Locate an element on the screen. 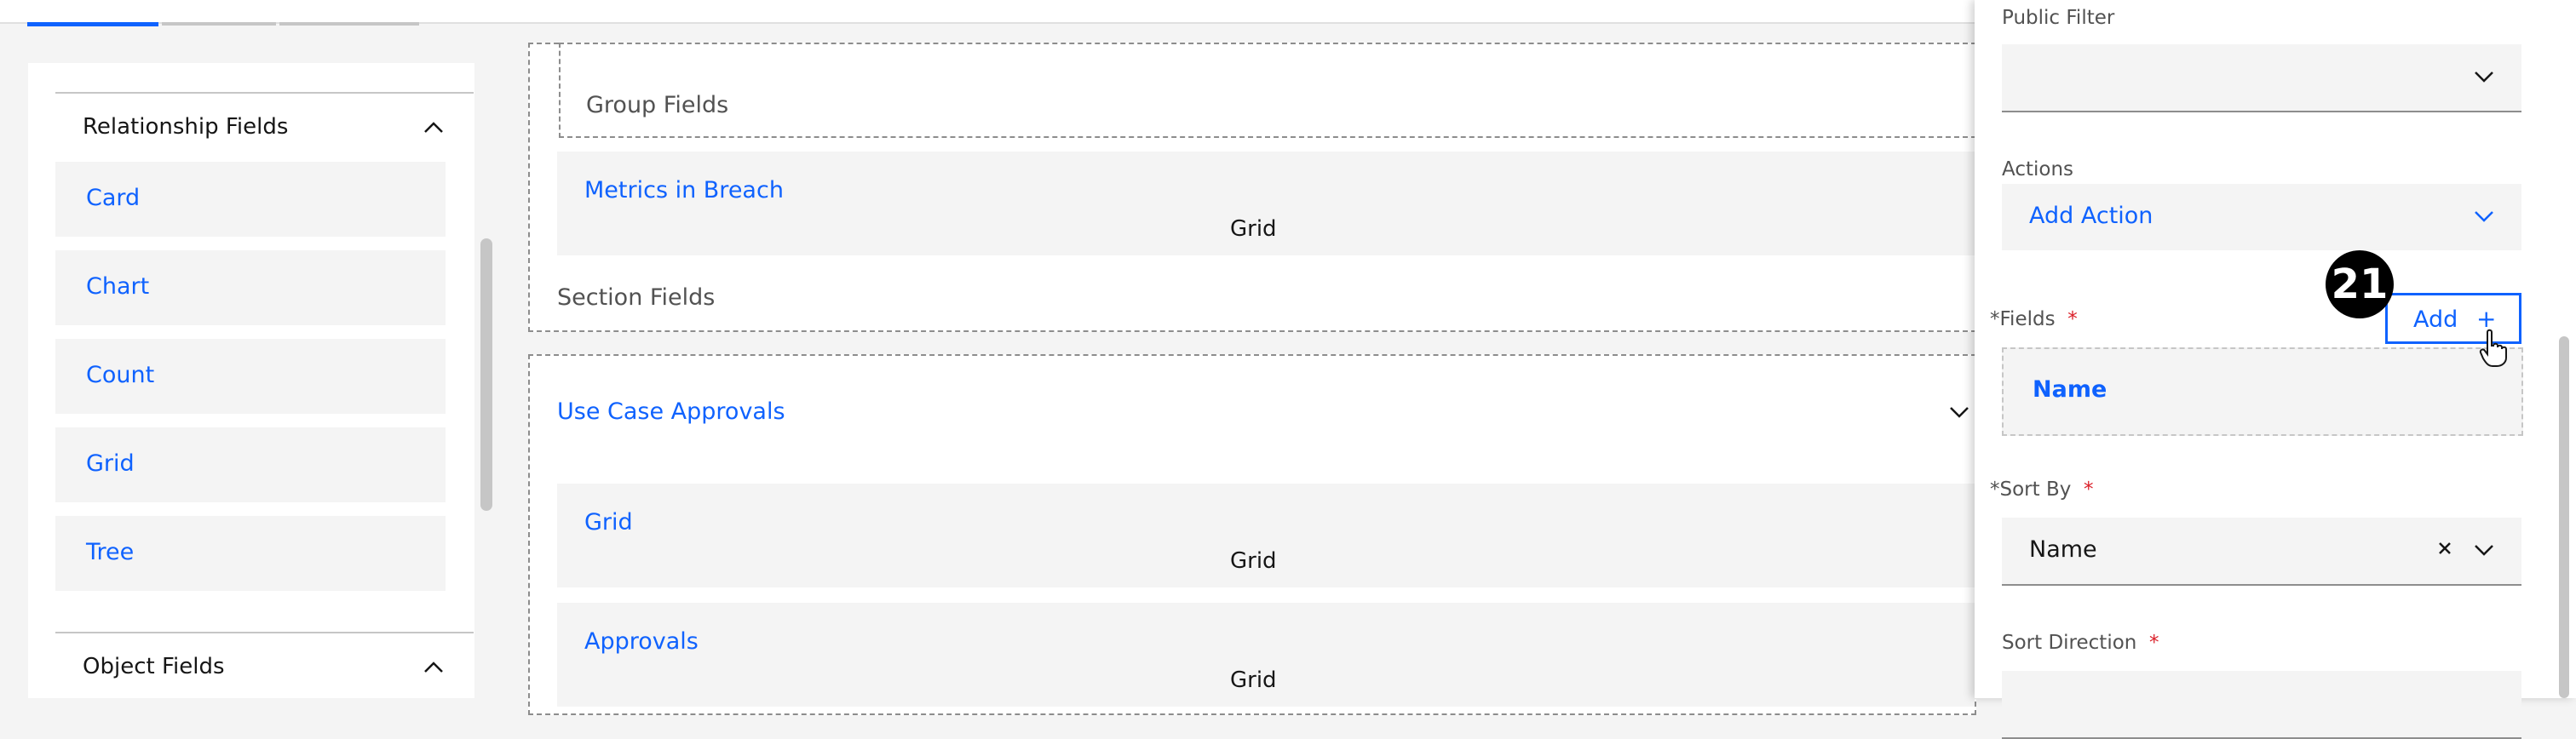 This screenshot has height=739, width=2576. actions-label: Actions is located at coordinates (2038, 169).